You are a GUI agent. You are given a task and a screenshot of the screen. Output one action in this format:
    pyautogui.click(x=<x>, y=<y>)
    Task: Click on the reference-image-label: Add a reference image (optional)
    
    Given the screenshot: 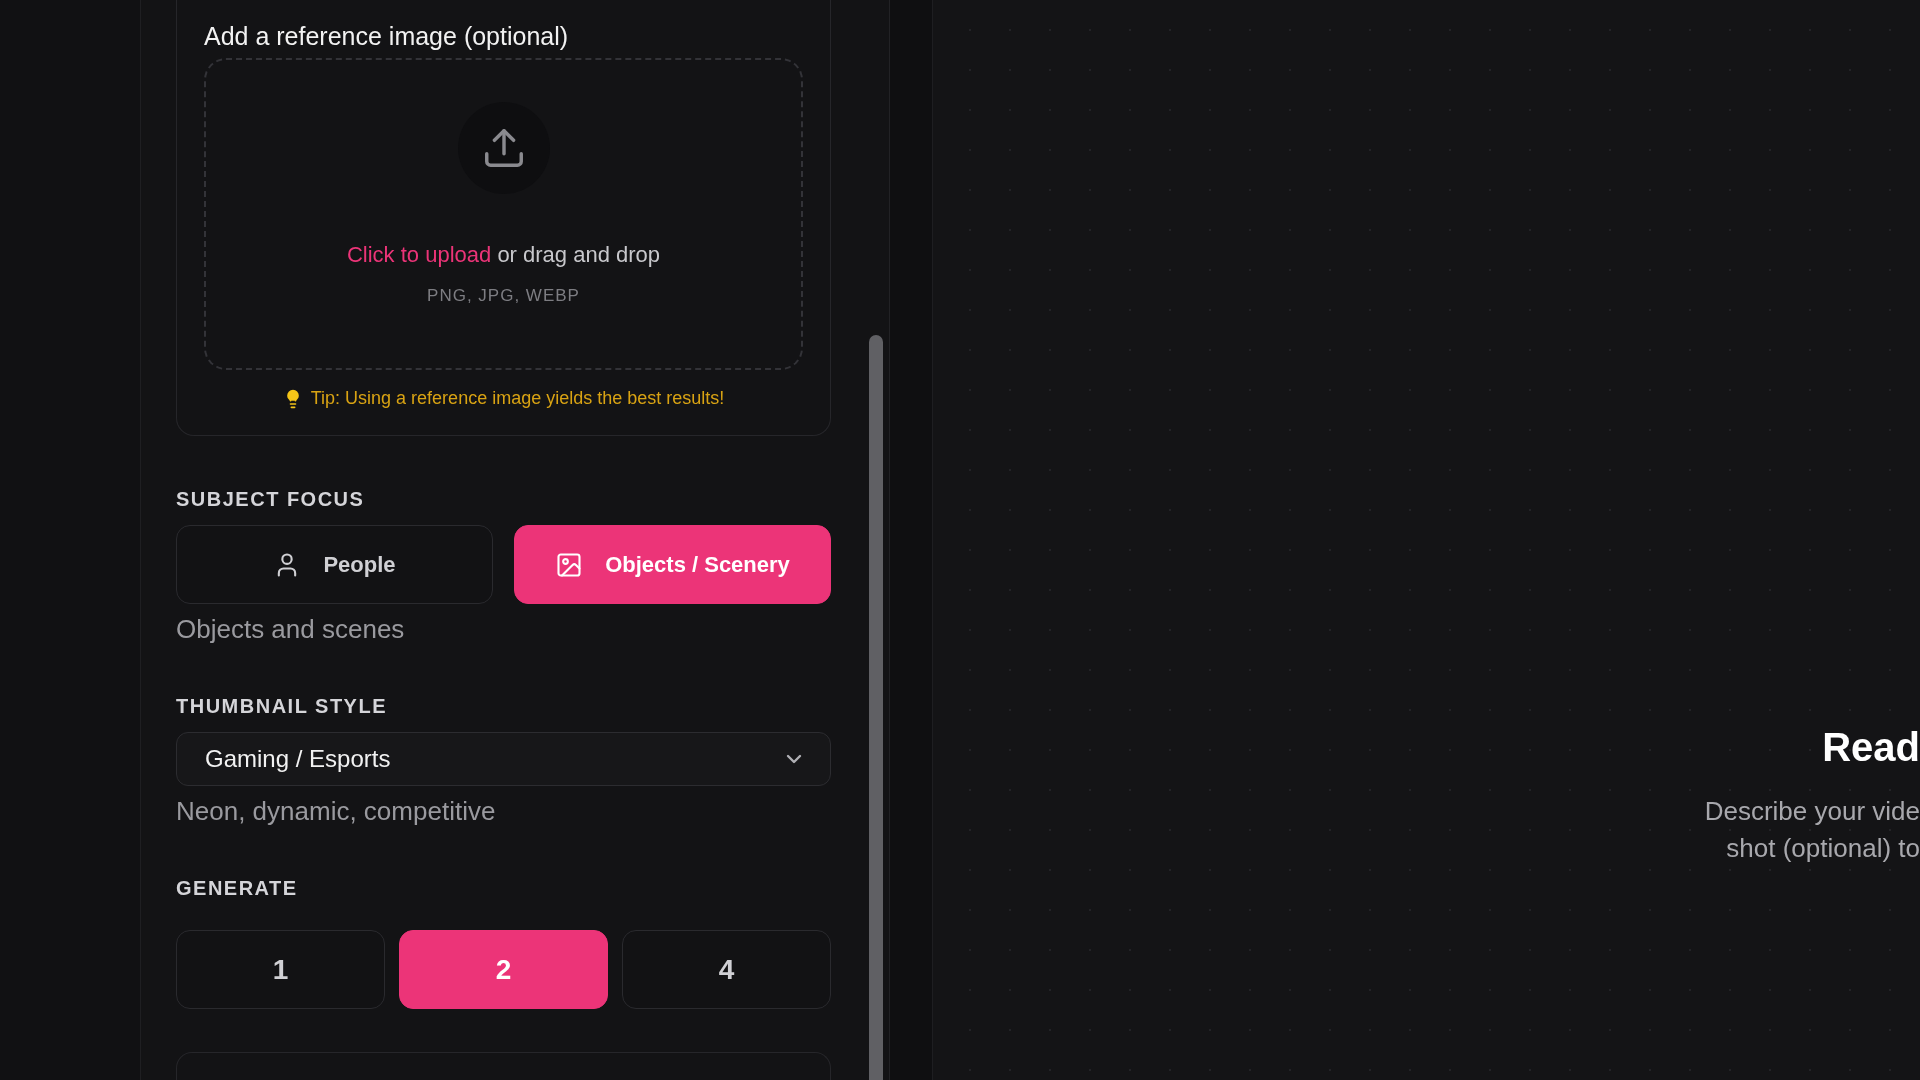 What is the action you would take?
    pyautogui.click(x=387, y=37)
    